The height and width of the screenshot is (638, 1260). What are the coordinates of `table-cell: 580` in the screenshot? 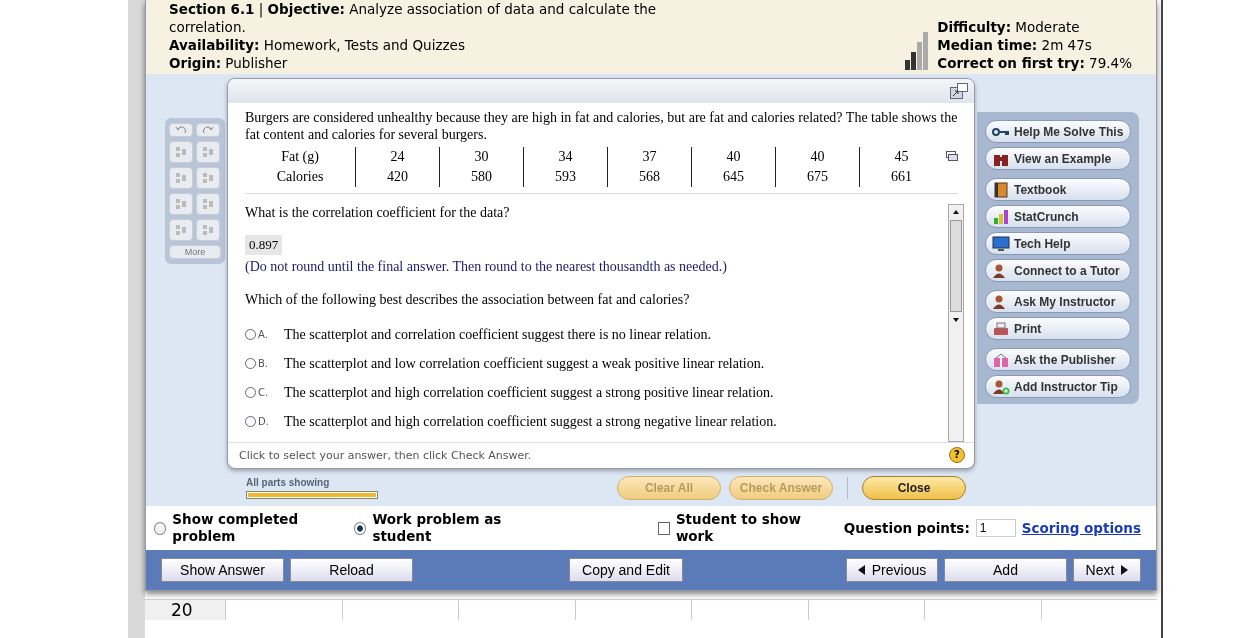 It's located at (481, 177).